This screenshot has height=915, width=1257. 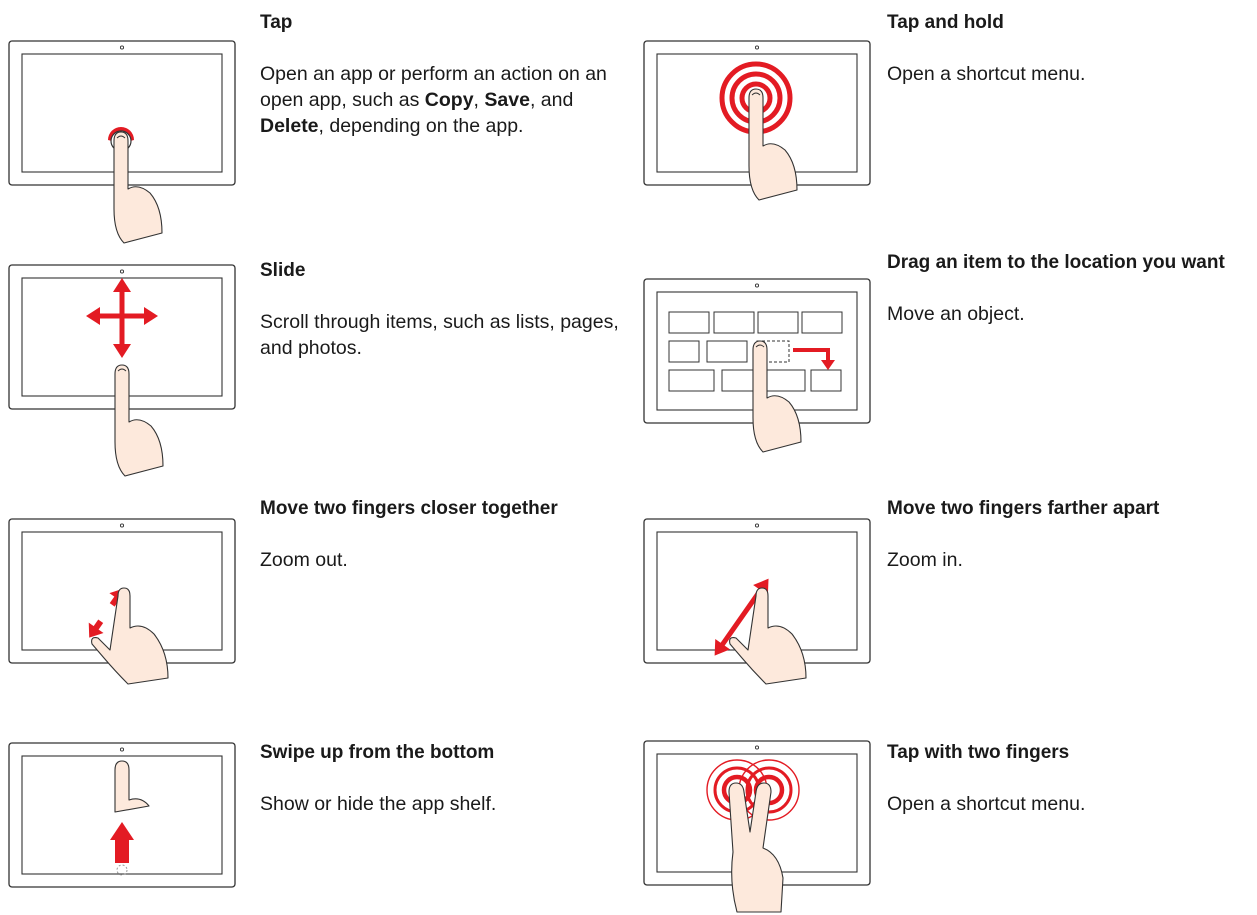 I want to click on gesture-title: Swipe up from the bottom, so click(x=377, y=752).